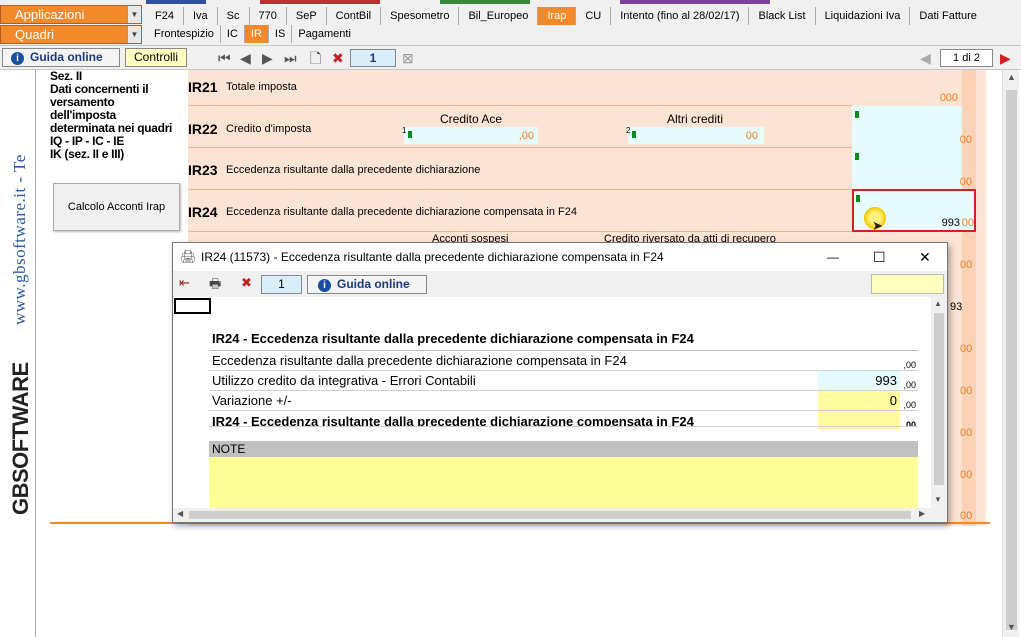 Image resolution: width=1021 pixels, height=637 pixels. I want to click on row-code: IR22, so click(203, 129).